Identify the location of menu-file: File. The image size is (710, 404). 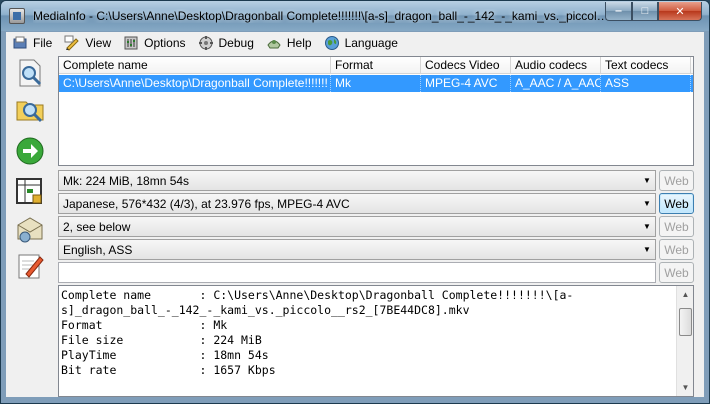
(32, 43).